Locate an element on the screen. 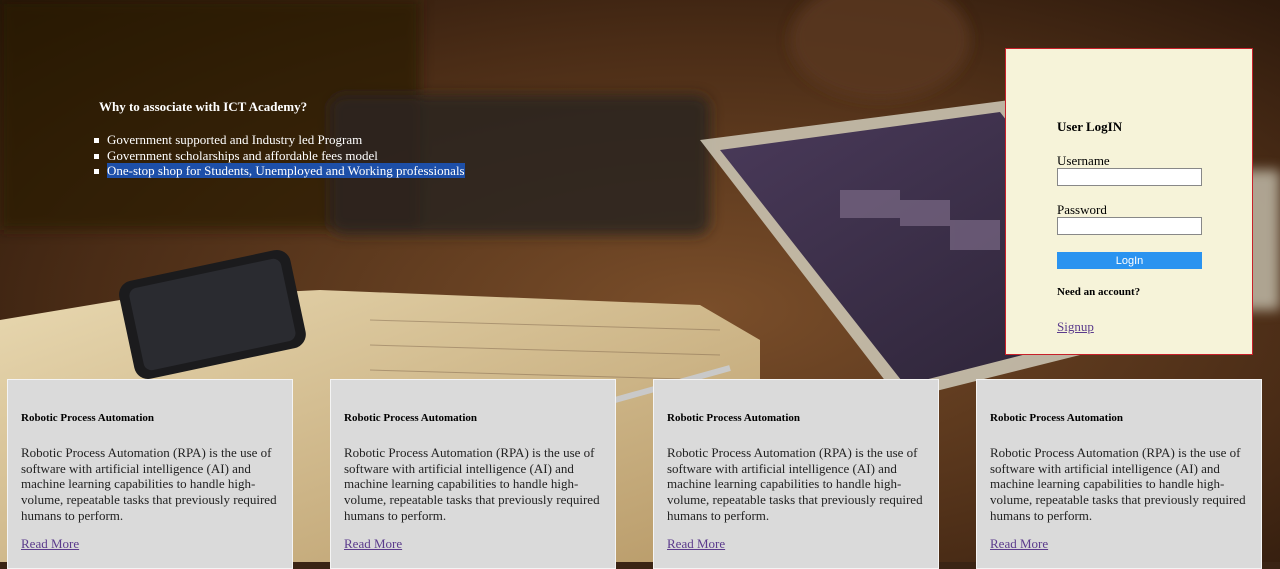 Image resolution: width=1280 pixels, height=569 pixels. login-title: User LogIN is located at coordinates (1090, 126).